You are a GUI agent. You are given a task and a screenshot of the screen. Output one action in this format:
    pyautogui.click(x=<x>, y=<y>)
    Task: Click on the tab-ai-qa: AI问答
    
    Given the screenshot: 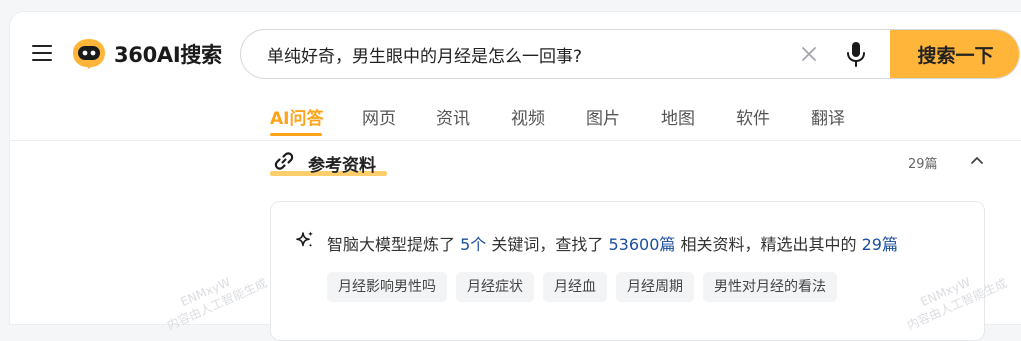 What is the action you would take?
    pyautogui.click(x=297, y=120)
    